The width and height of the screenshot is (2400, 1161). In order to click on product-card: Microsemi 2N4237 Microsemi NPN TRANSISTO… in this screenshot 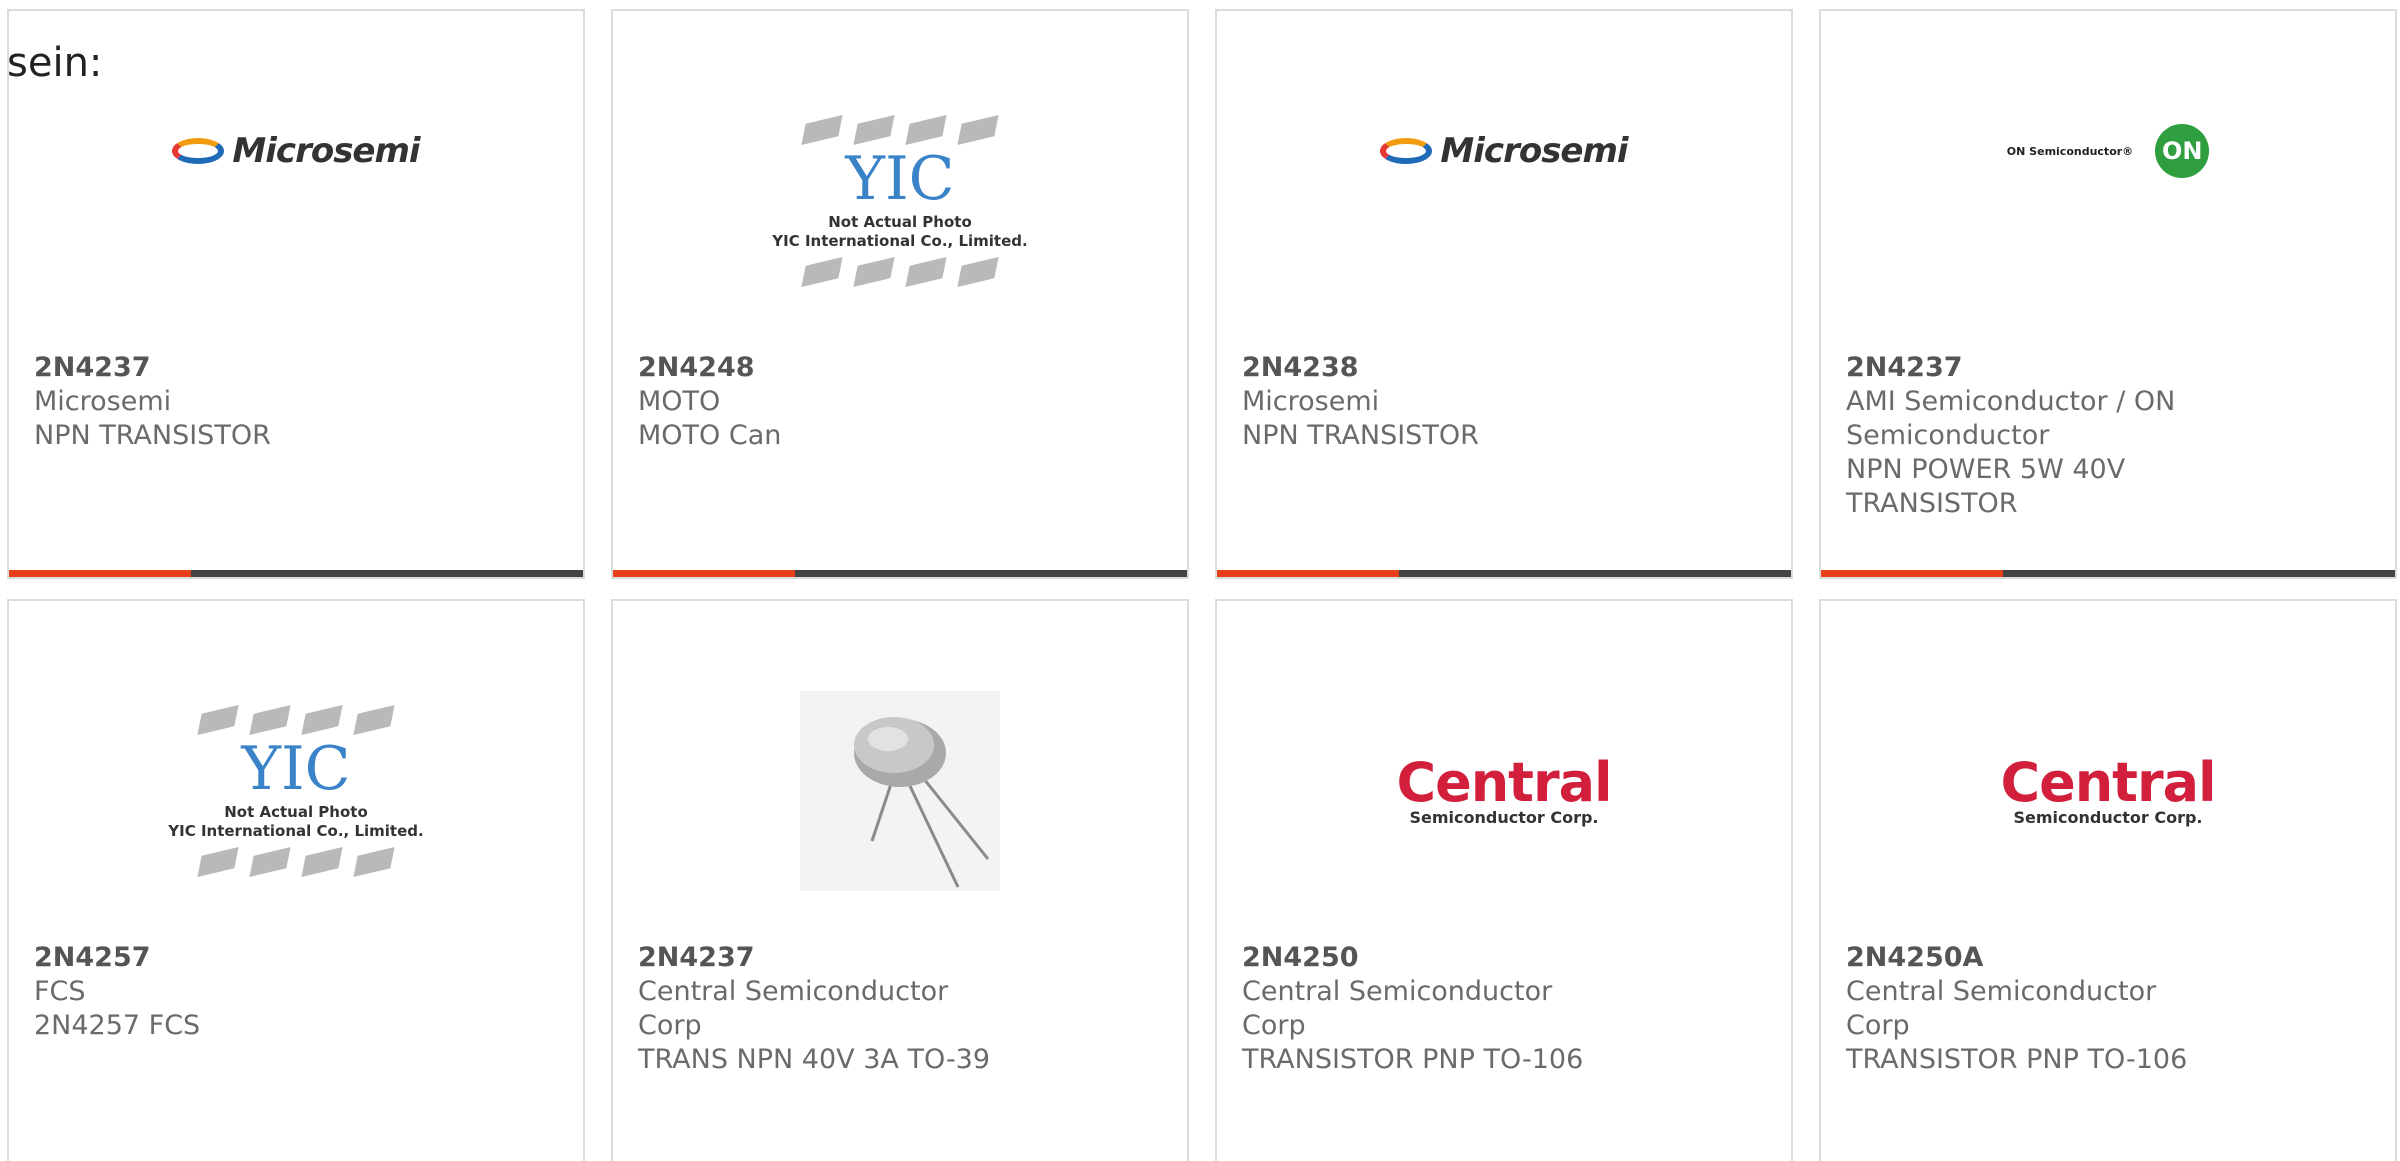, I will do `click(296, 294)`.